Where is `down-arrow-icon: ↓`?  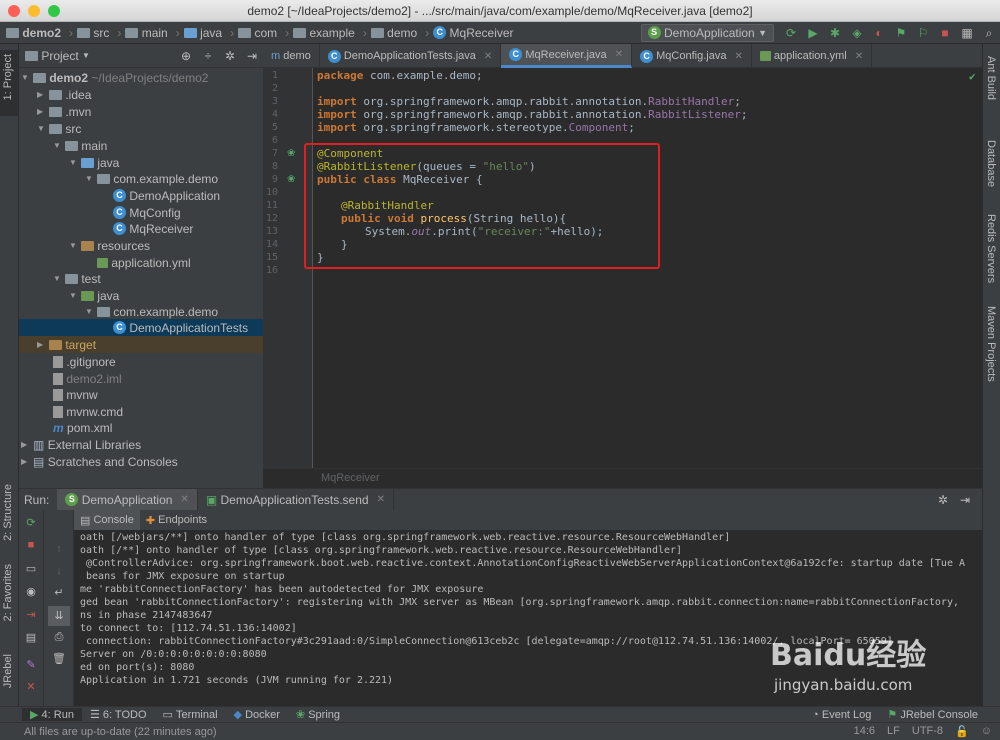 down-arrow-icon: ↓ is located at coordinates (59, 571).